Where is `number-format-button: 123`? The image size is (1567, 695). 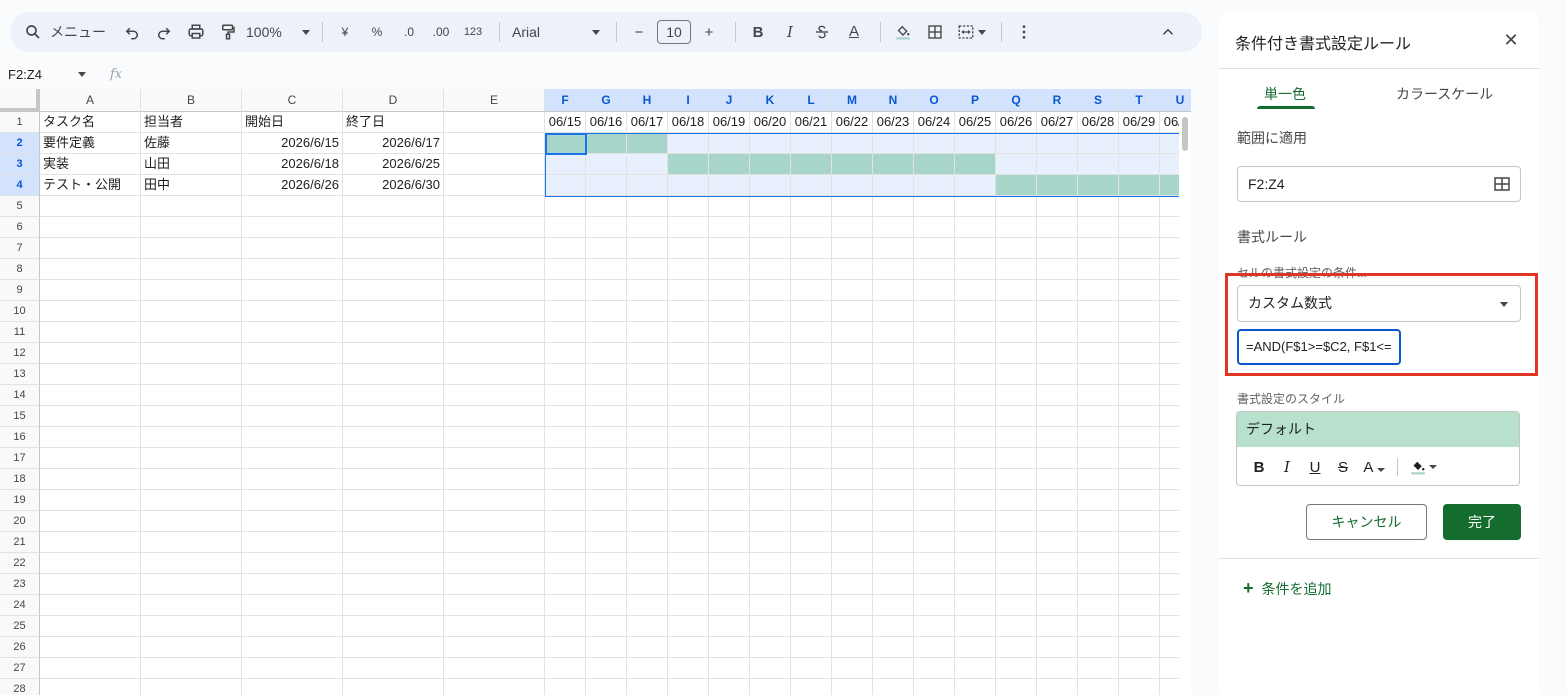
number-format-button: 123 is located at coordinates (473, 32).